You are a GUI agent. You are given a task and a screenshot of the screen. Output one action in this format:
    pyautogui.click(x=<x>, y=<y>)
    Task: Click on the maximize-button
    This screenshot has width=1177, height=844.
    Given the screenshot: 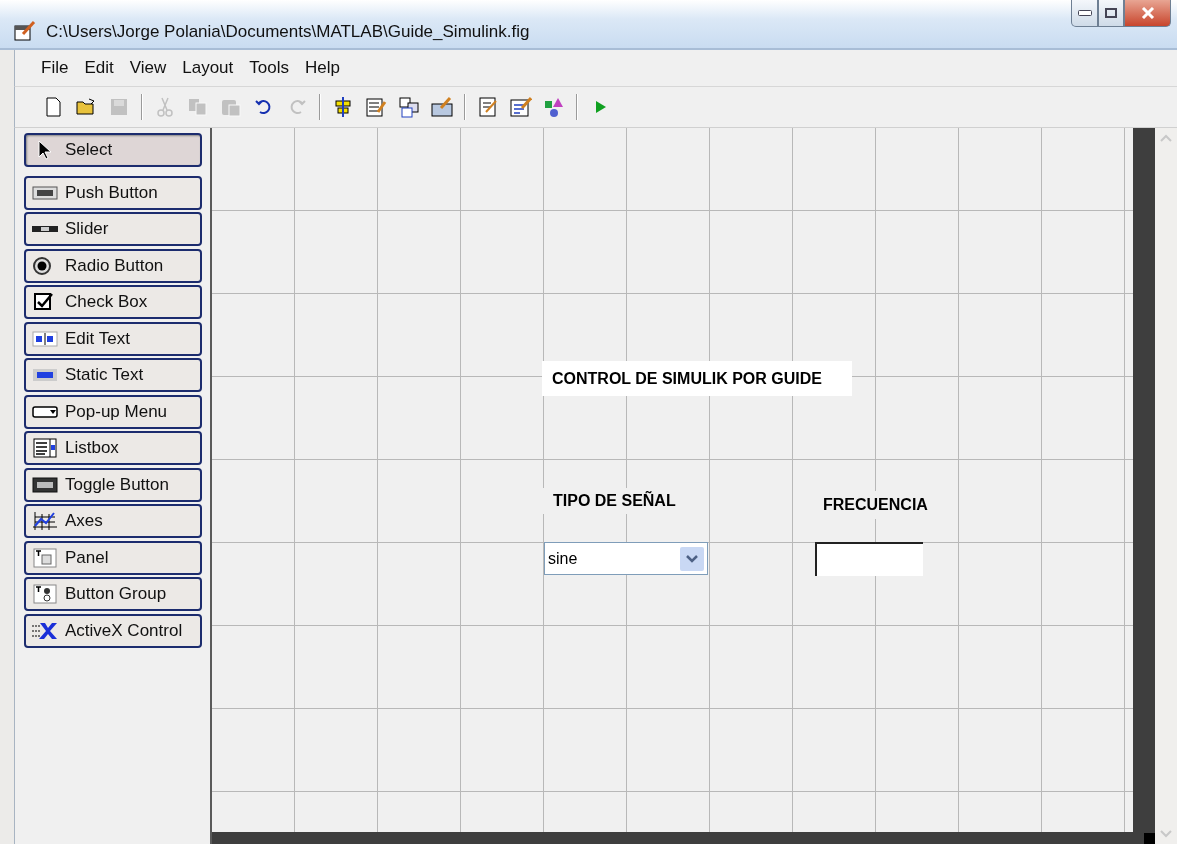 What is the action you would take?
    pyautogui.click(x=1111, y=13)
    